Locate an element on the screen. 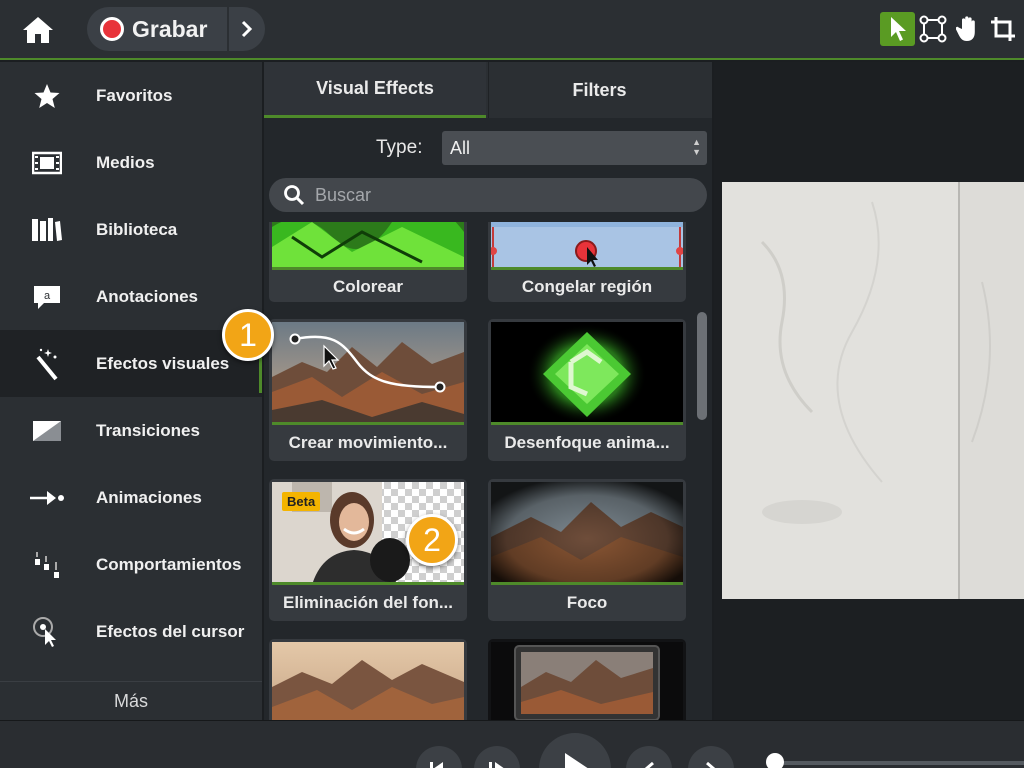 The image size is (1024, 768). sidebar-item-efectos-del-cursor: Efectos del cursor is located at coordinates (131, 631).